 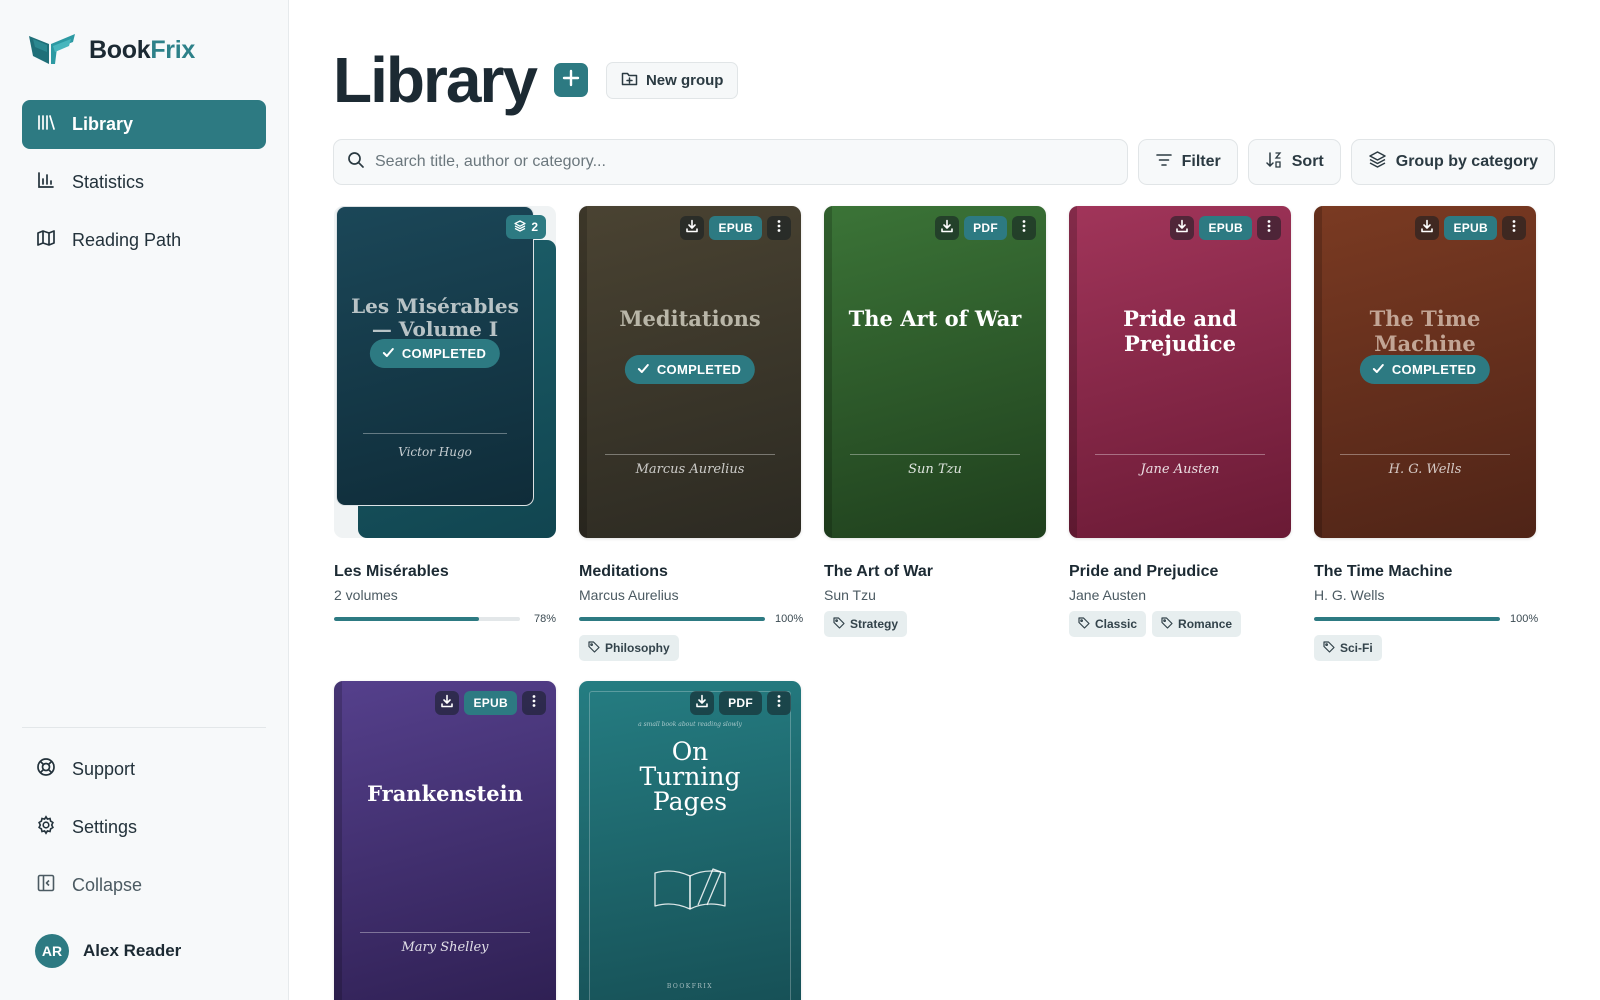 I want to click on category-tag: Strategy, so click(x=866, y=624).